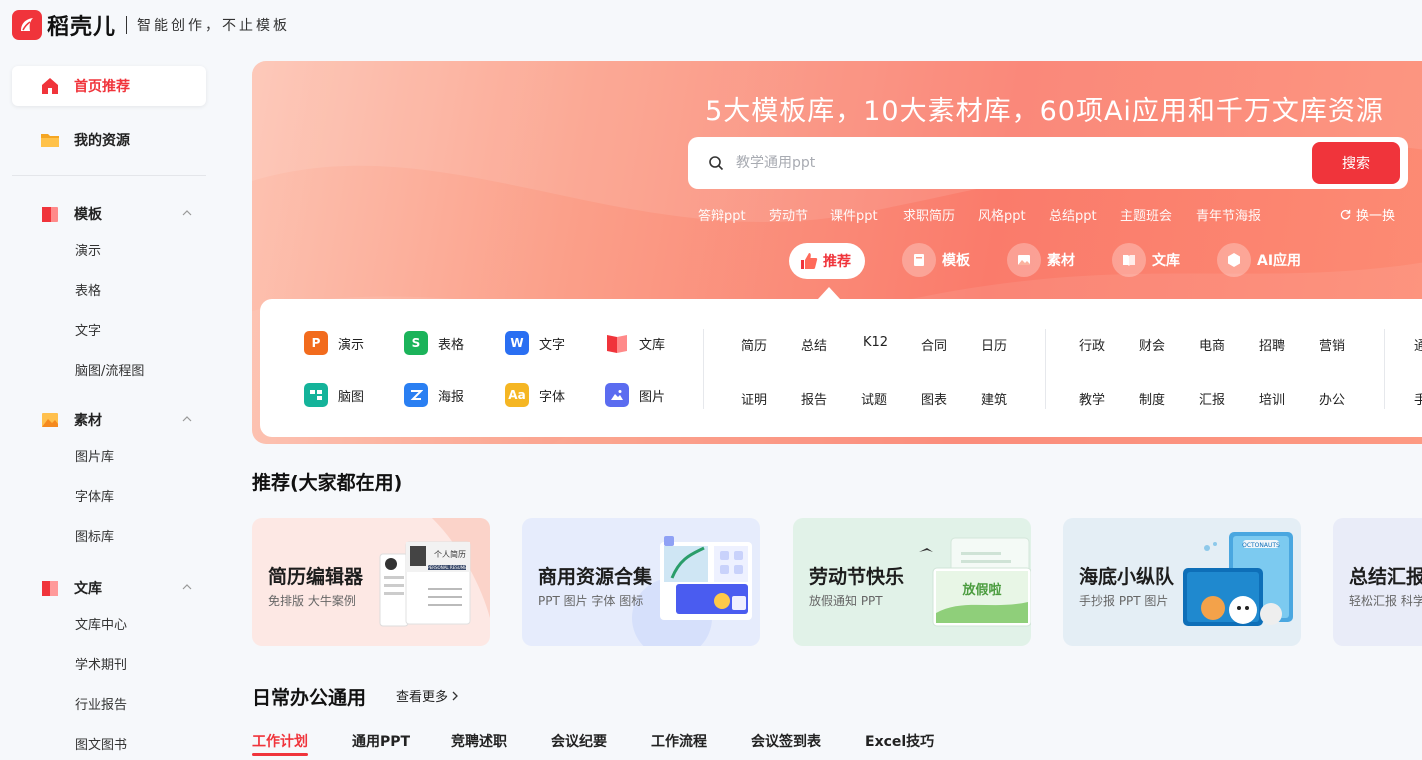 Image resolution: width=1422 pixels, height=760 pixels. Describe the element at coordinates (1345, 214) in the screenshot. I see `refresh-icon` at that location.